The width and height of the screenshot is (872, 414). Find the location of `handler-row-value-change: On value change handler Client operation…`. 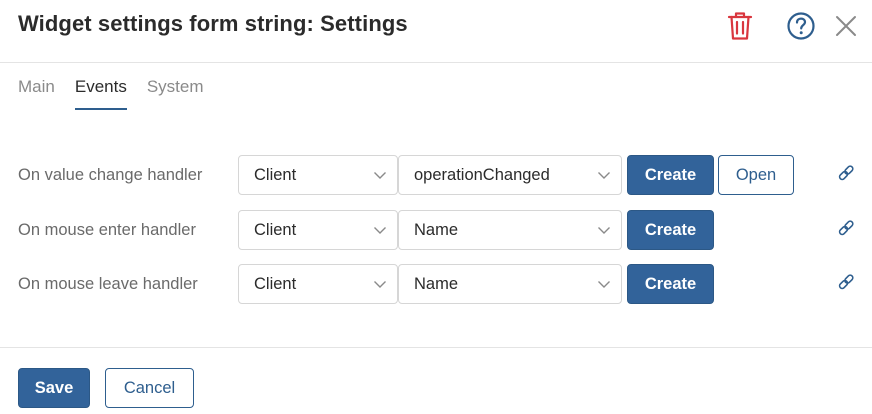

handler-row-value-change: On value change handler Client operation… is located at coordinates (436, 175).